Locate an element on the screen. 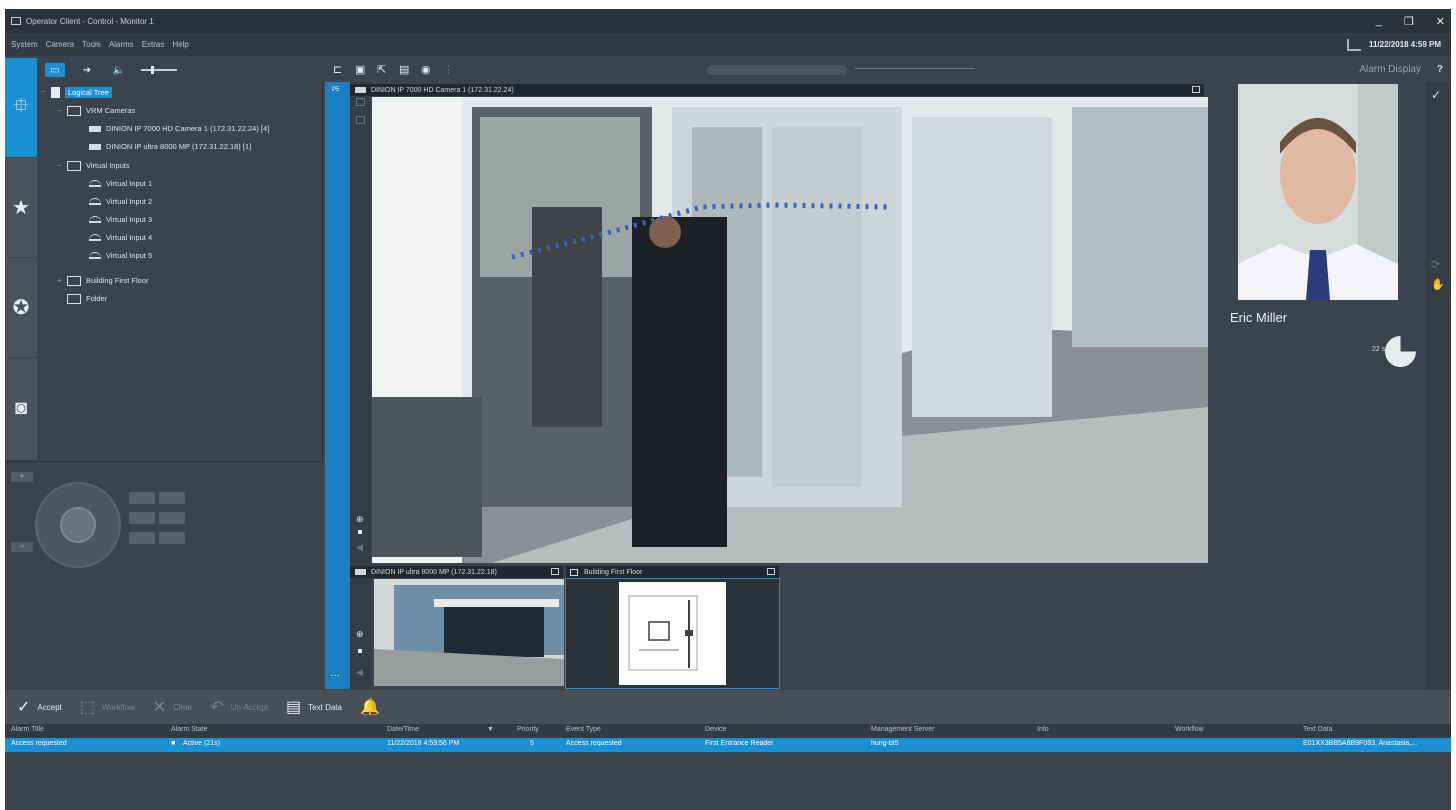  playback-icon is located at coordinates (360, 120).